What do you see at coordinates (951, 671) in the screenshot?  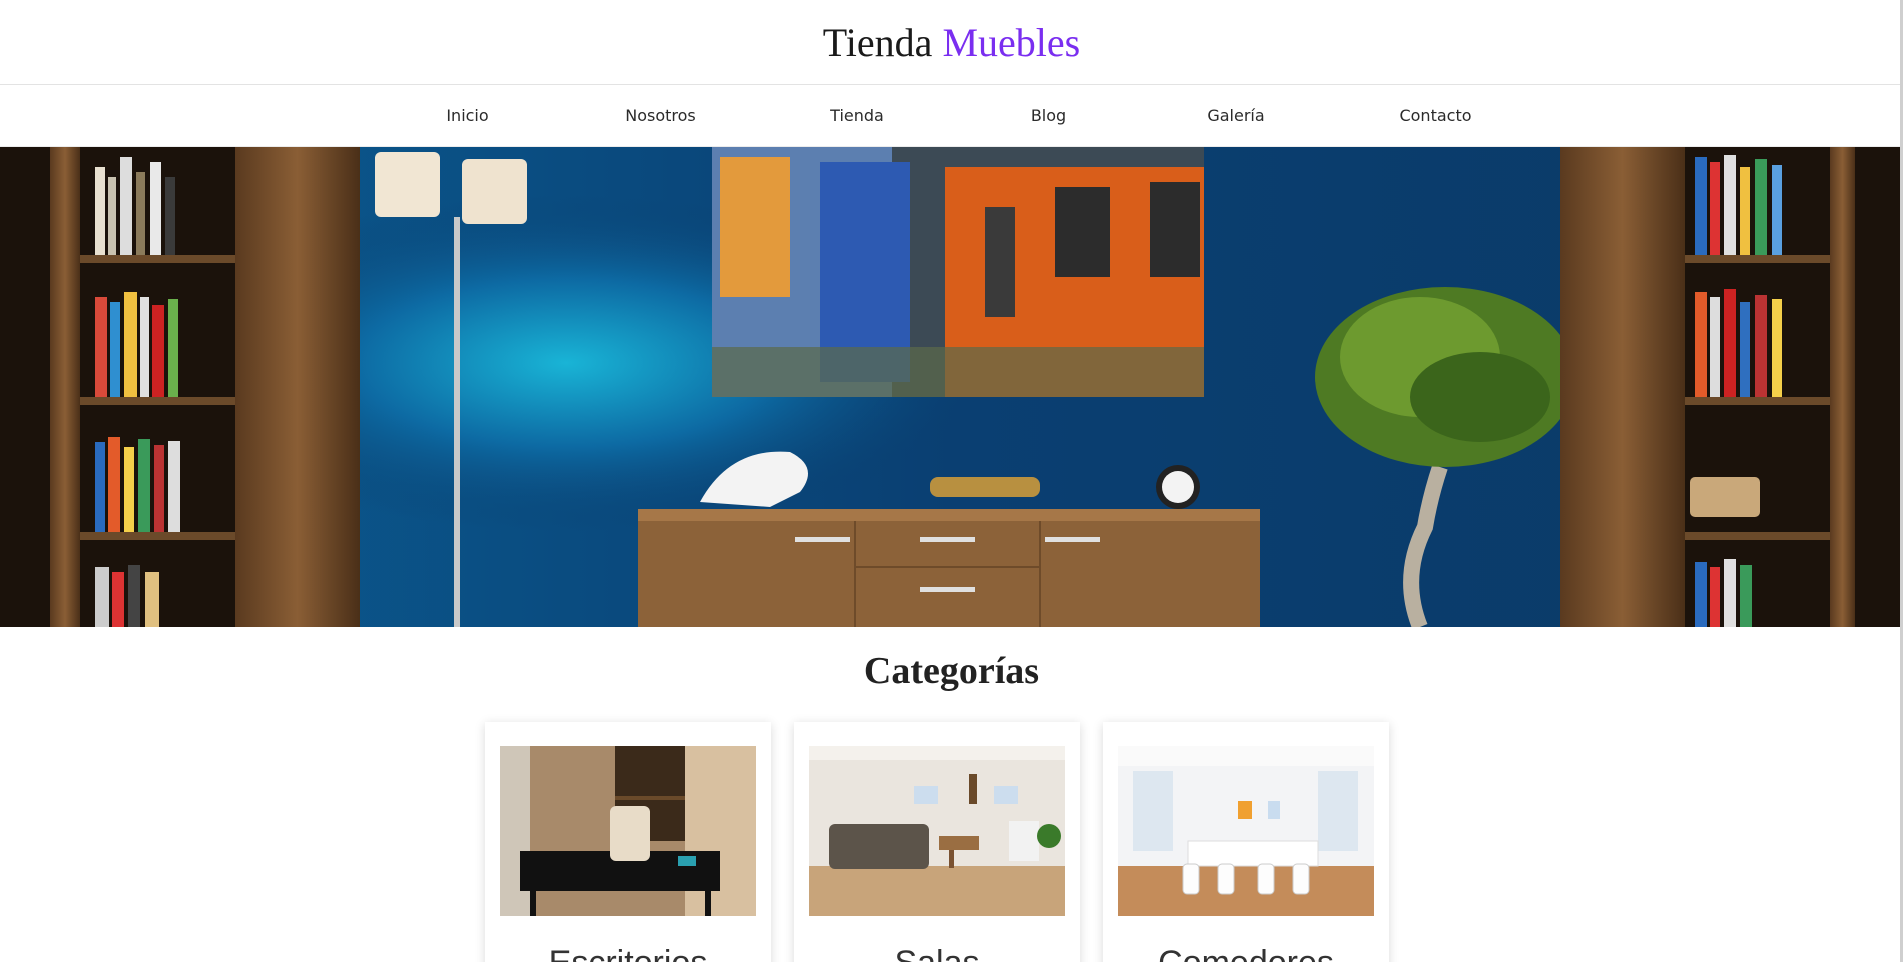 I see `categories-title: Categorías` at bounding box center [951, 671].